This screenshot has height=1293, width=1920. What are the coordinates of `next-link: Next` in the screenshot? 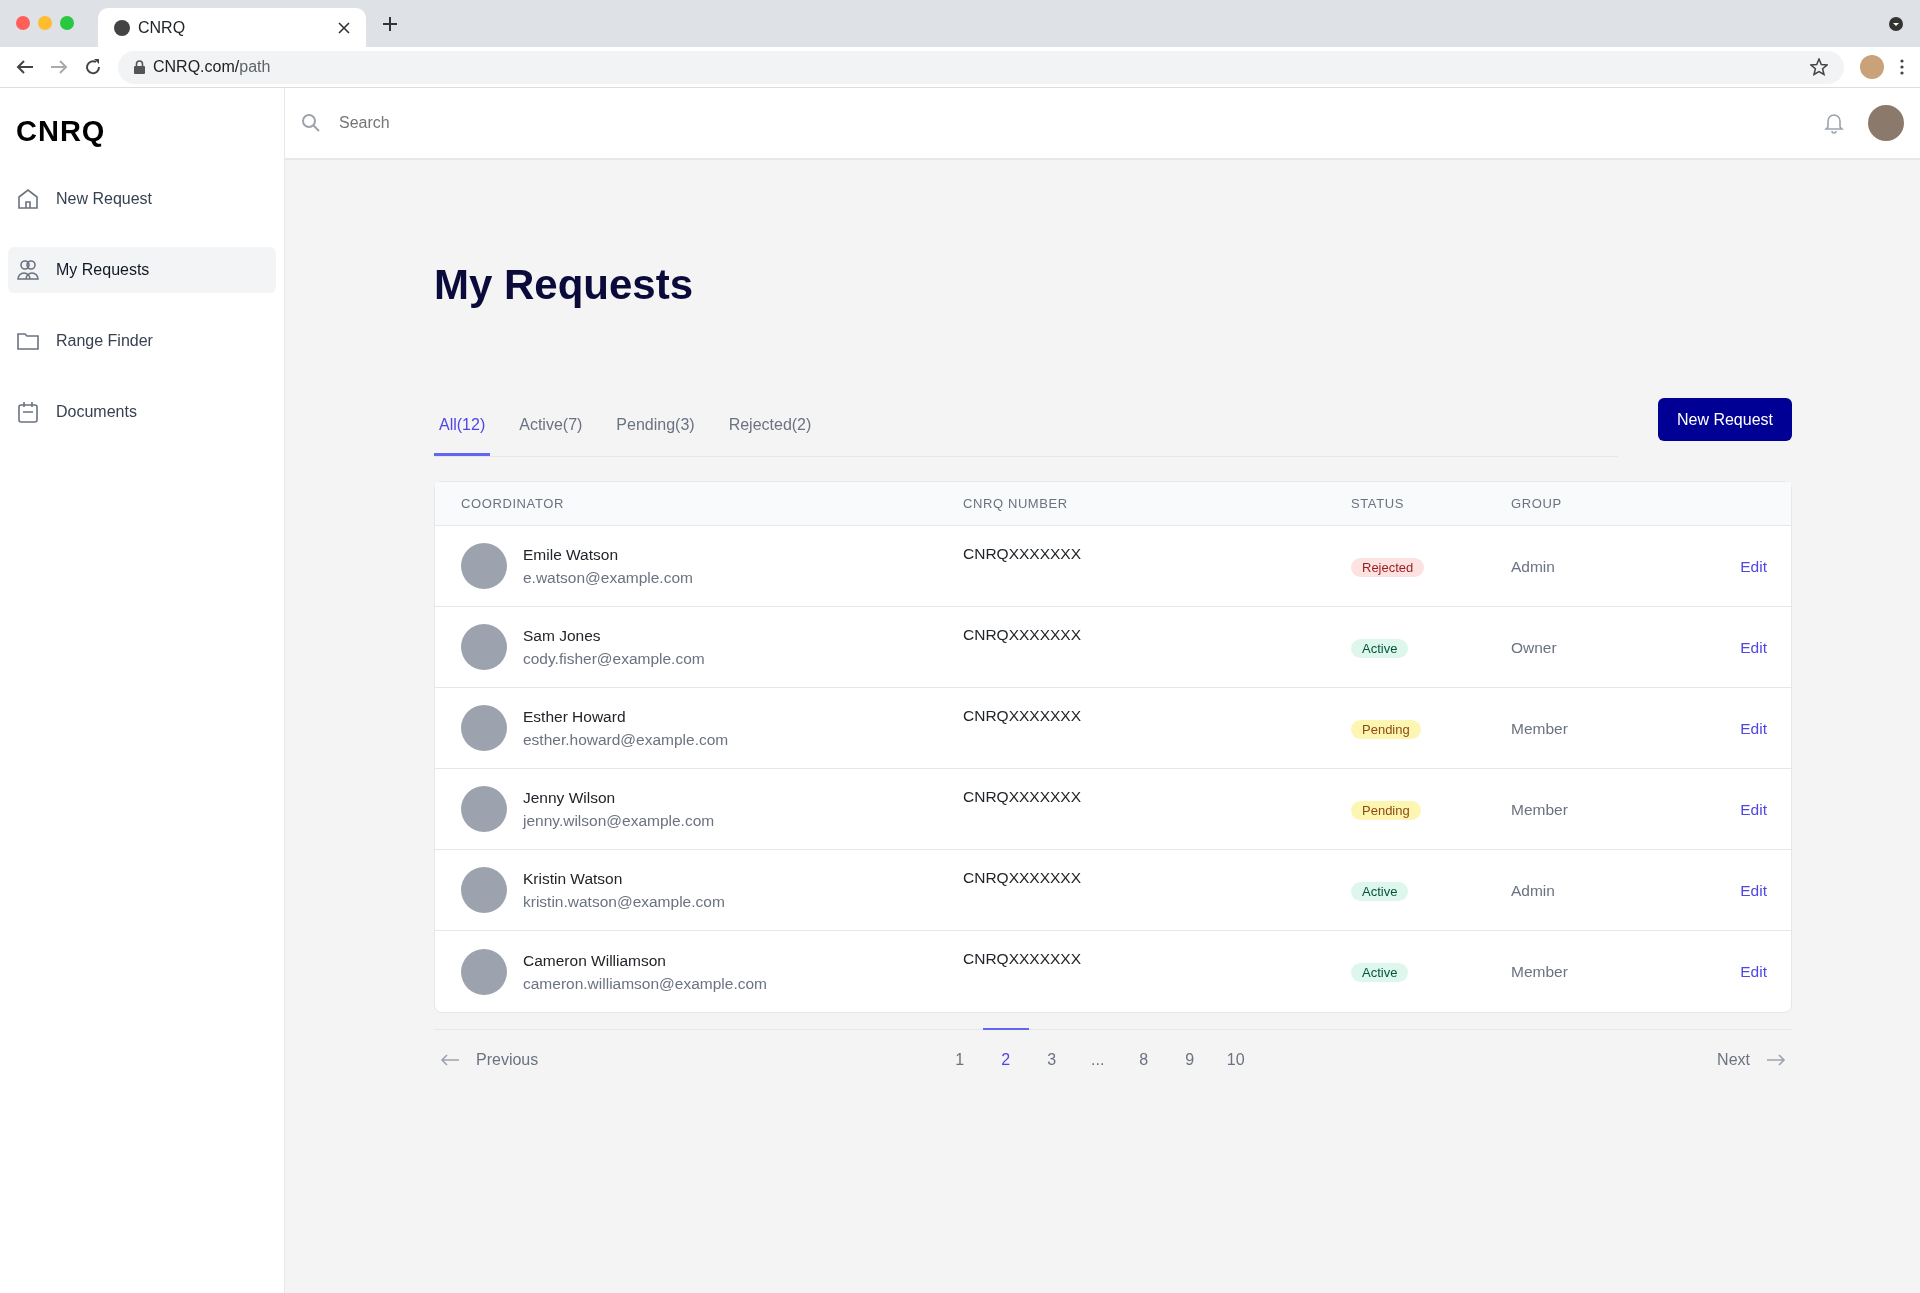 It's located at (1754, 1051).